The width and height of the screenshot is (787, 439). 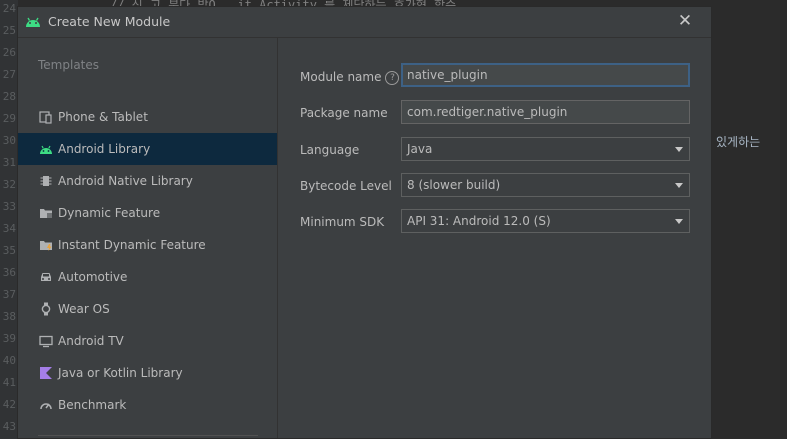 I want to click on module-name-field-box, so click(x=545, y=75).